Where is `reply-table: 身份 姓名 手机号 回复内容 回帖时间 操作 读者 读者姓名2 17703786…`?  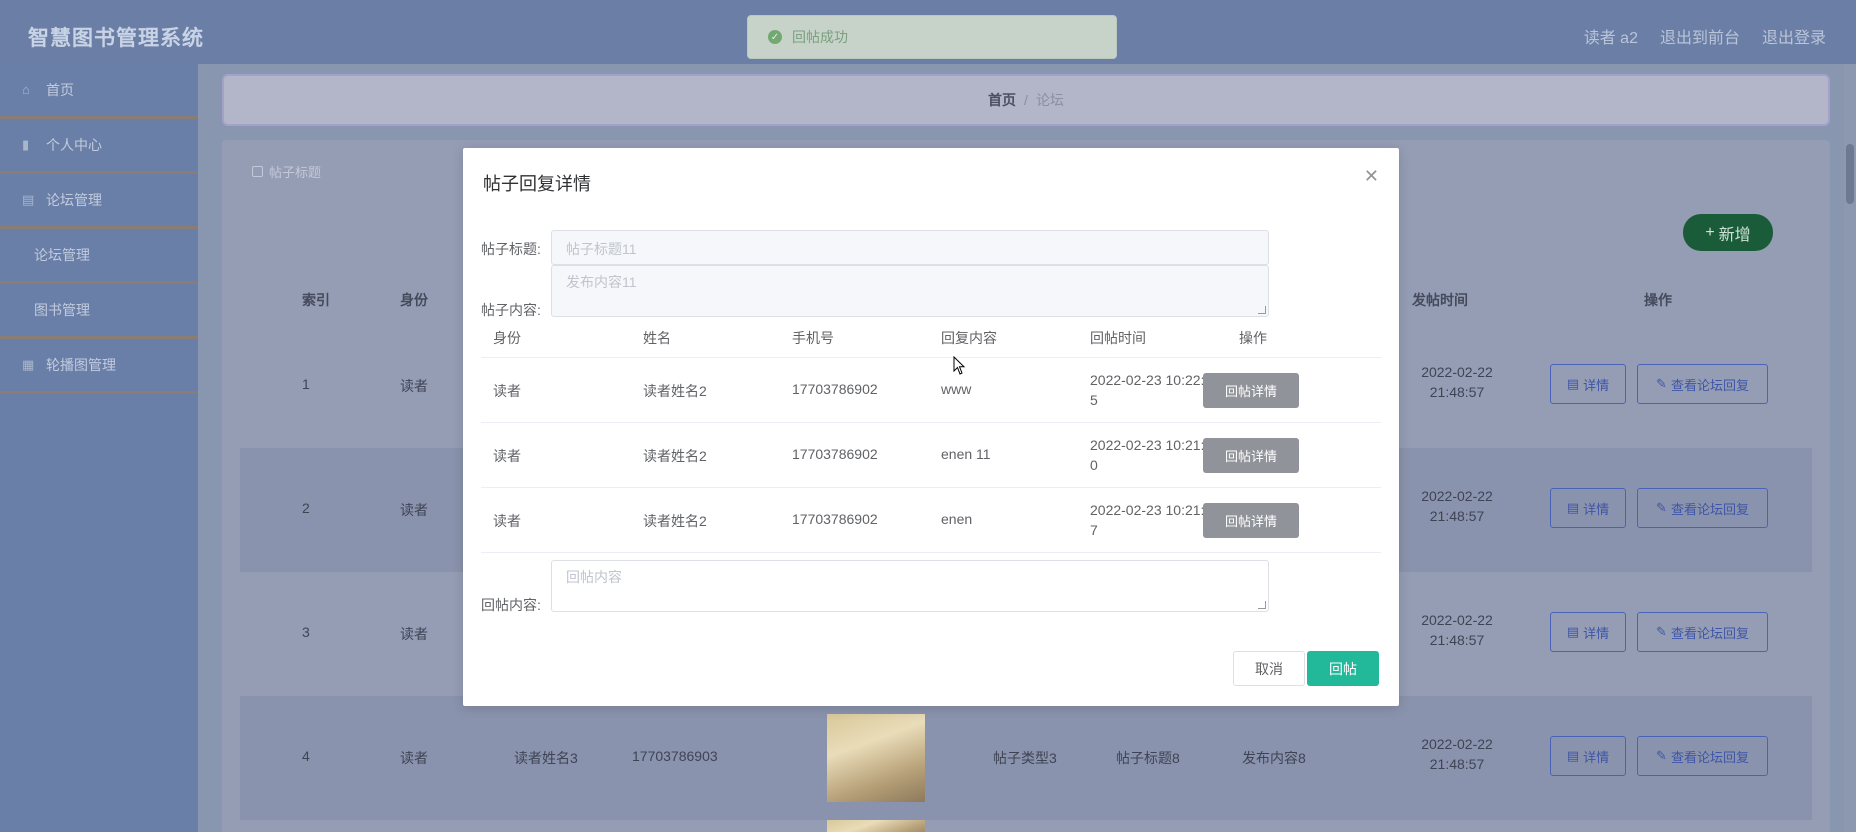 reply-table: 身份 姓名 手机号 回复内容 回帖时间 操作 读者 读者姓名2 17703786… is located at coordinates (931, 434).